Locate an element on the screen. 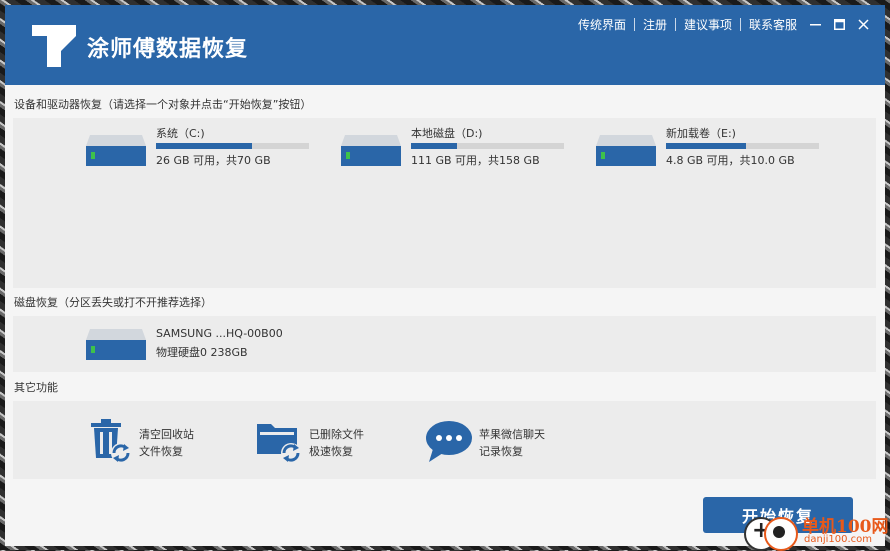 The height and width of the screenshot is (551, 890). recycle-bin-icon is located at coordinates (111, 441).